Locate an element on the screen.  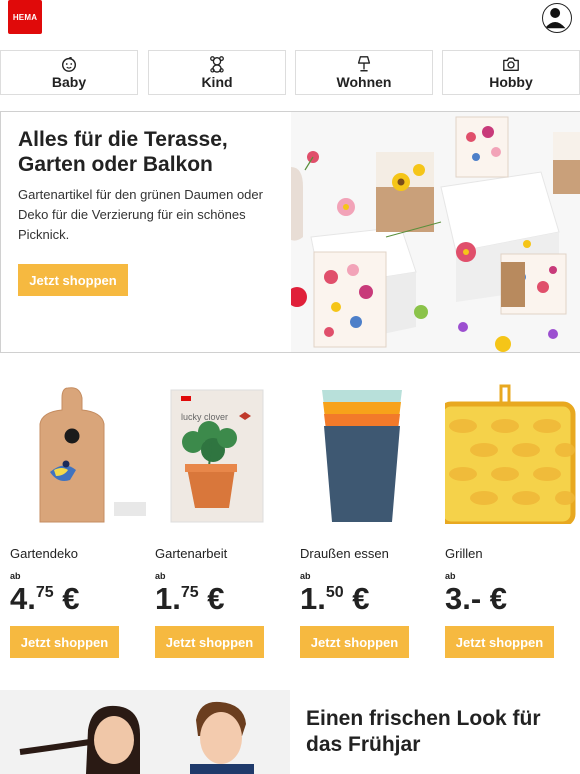
product-price: 4.75 € is located at coordinates (45, 598).